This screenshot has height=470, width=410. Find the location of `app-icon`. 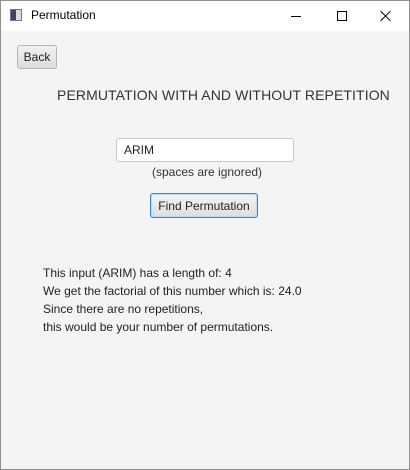

app-icon is located at coordinates (16, 15).